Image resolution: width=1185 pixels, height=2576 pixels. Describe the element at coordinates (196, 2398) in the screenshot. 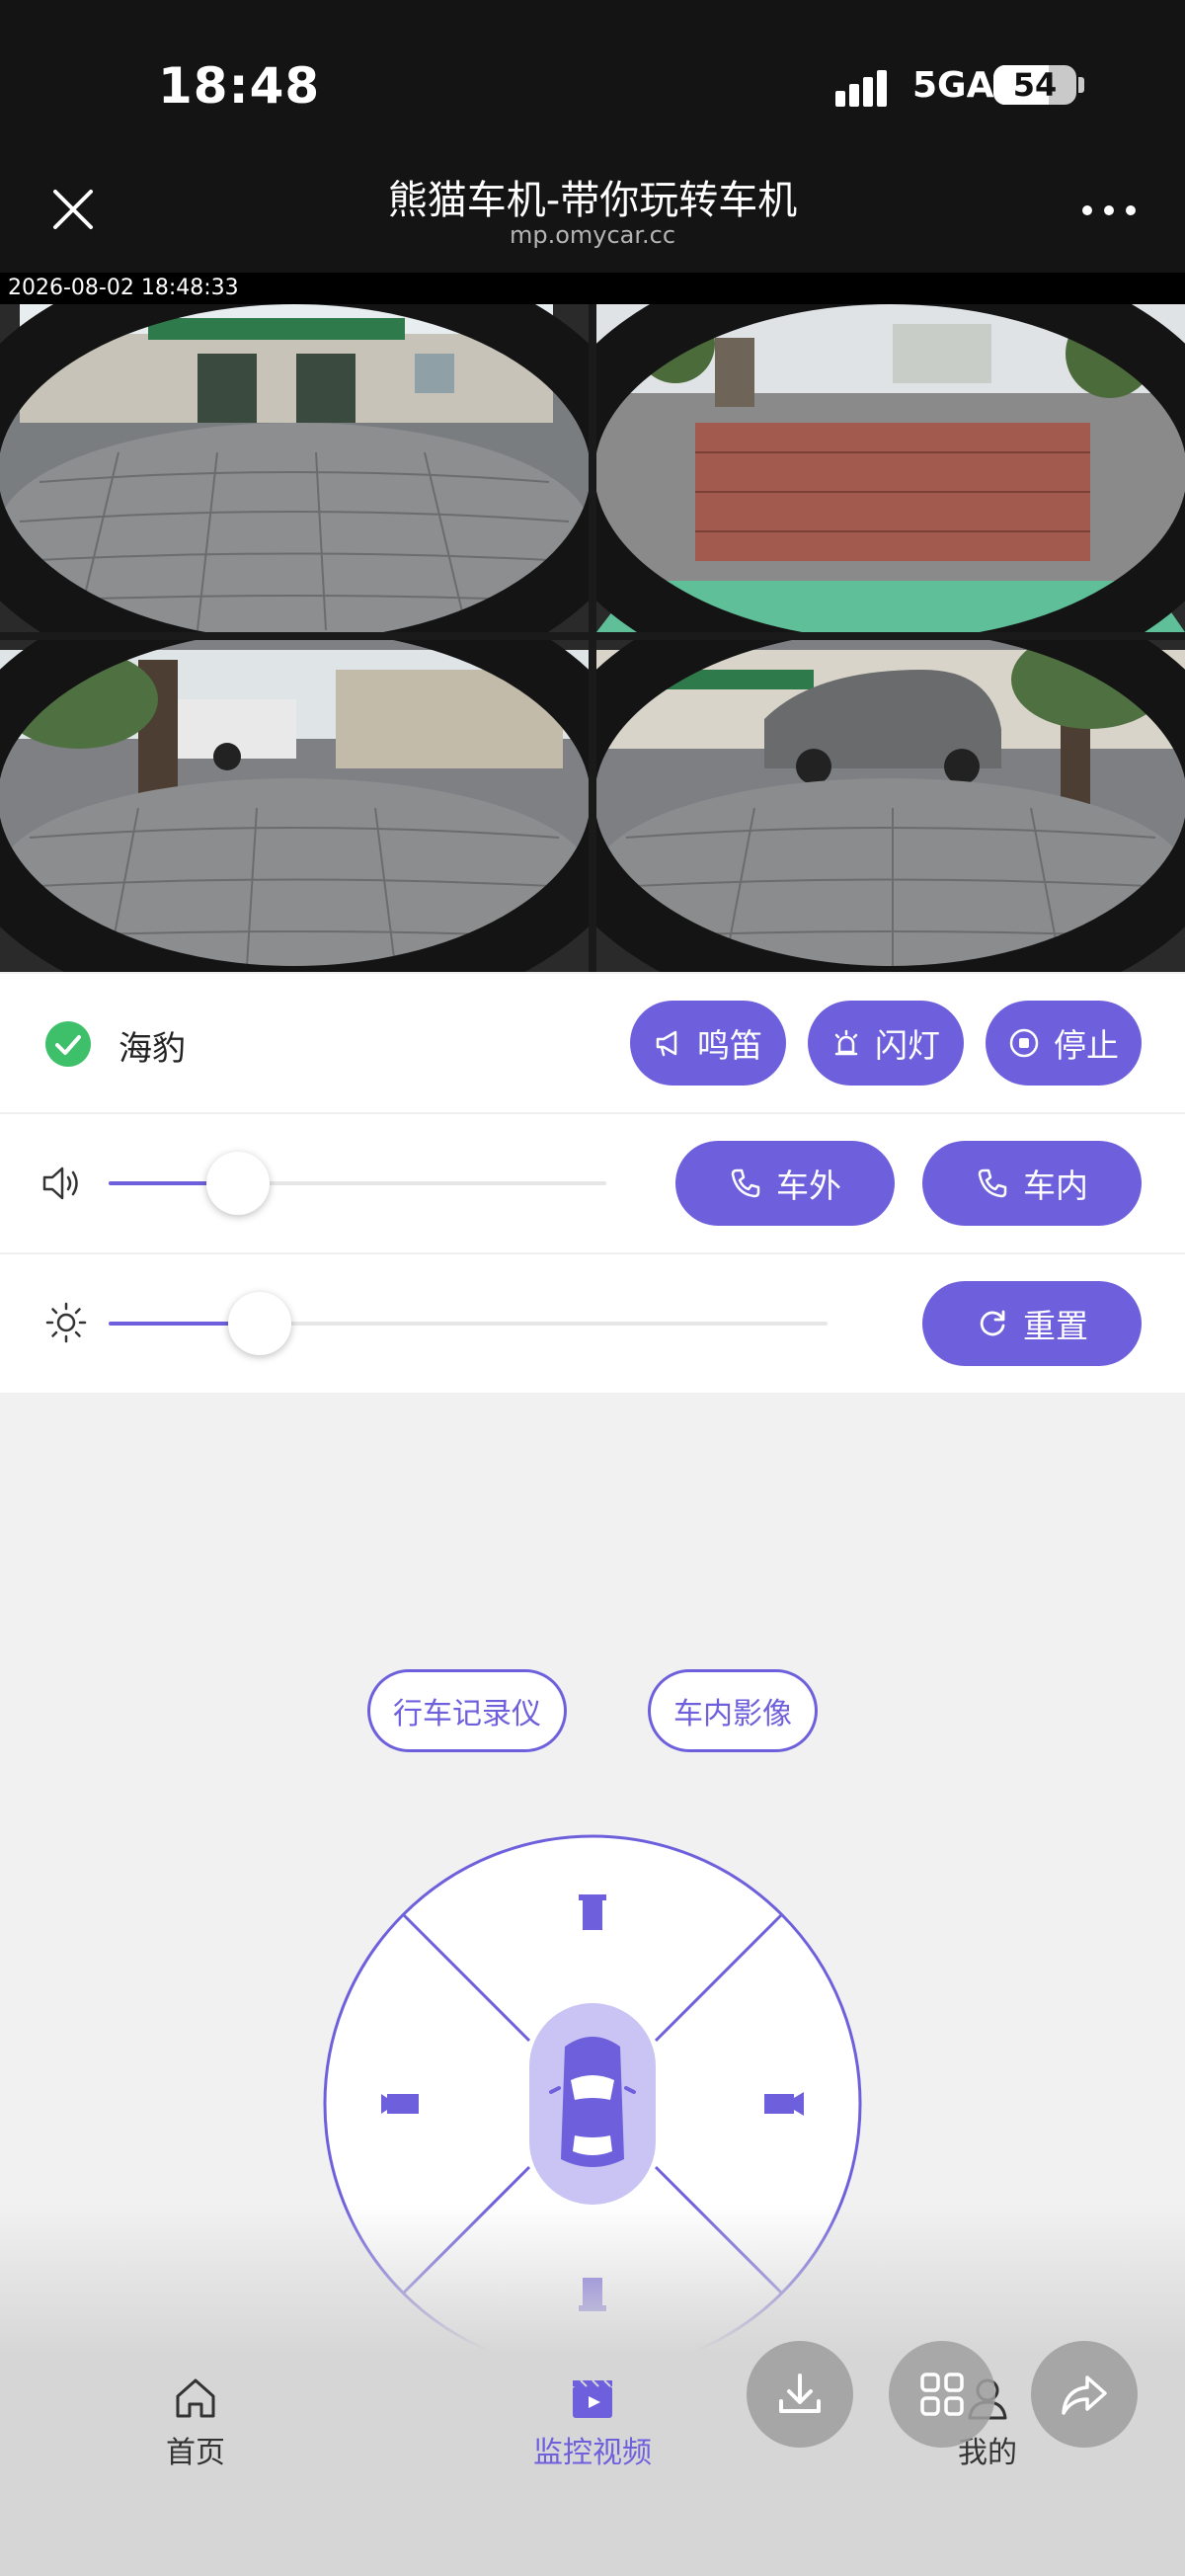

I see `home-icon` at that location.